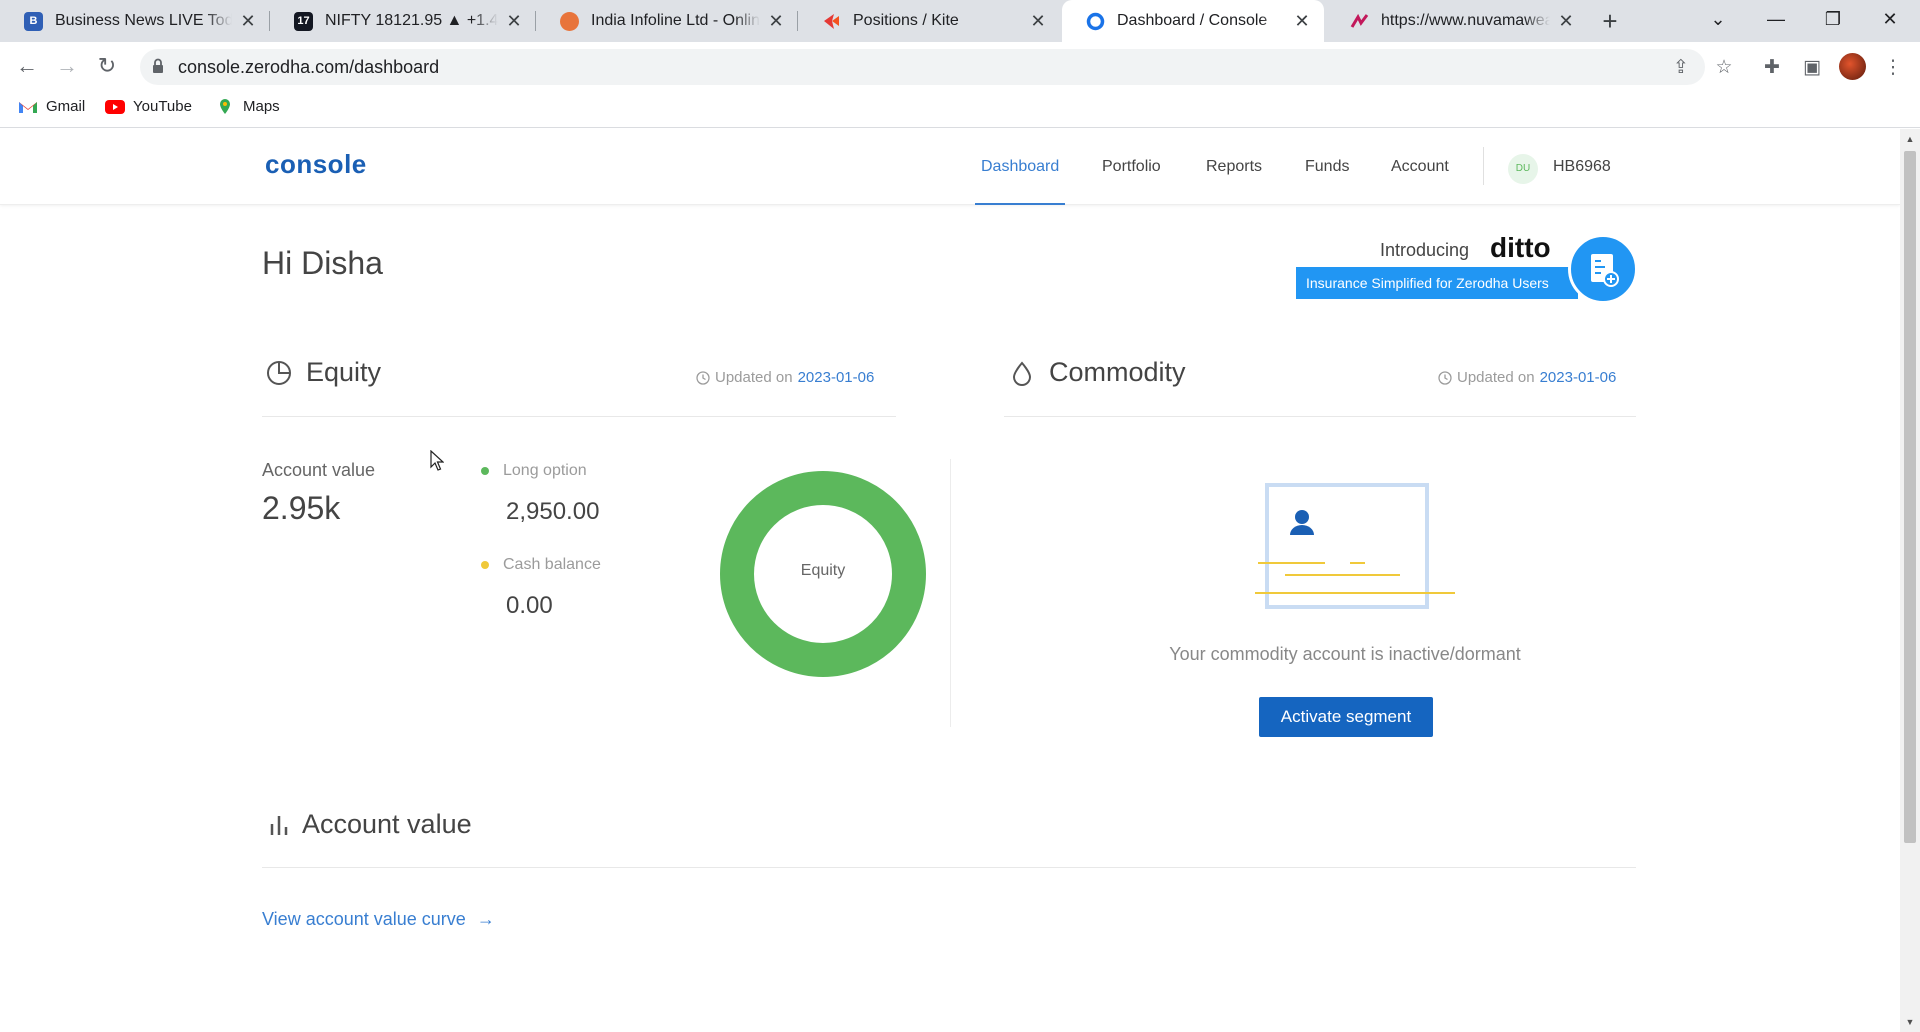  Describe the element at coordinates (115, 106) in the screenshot. I see `youtube-icon` at that location.